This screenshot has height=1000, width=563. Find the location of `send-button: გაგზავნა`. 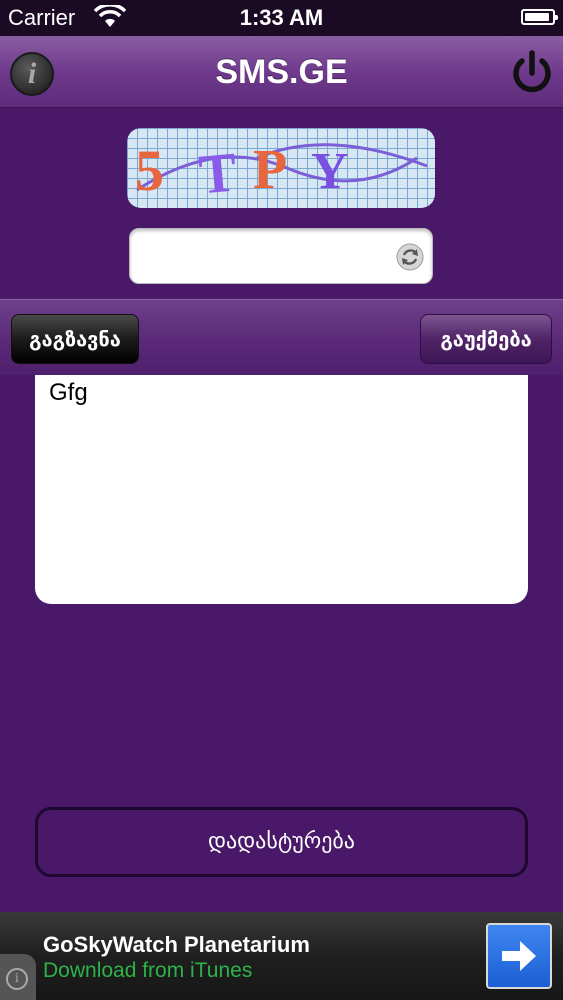

send-button: გაგზავნა is located at coordinates (75, 339).